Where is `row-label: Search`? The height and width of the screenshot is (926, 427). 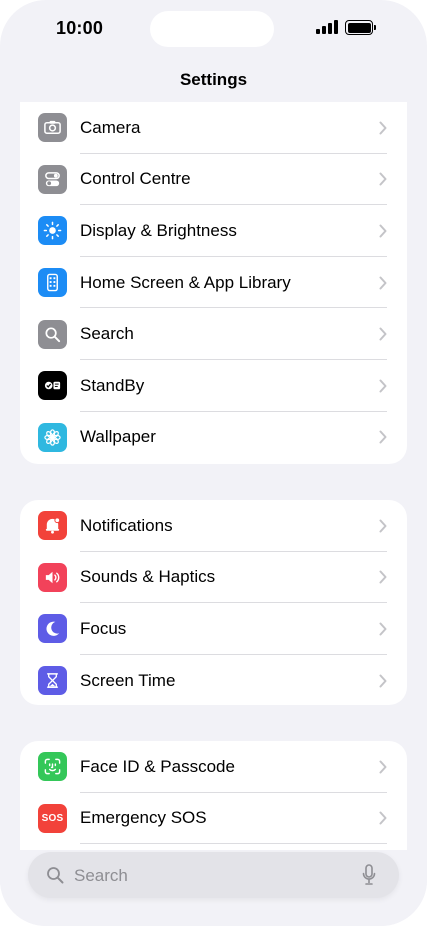
row-label: Search is located at coordinates (107, 334).